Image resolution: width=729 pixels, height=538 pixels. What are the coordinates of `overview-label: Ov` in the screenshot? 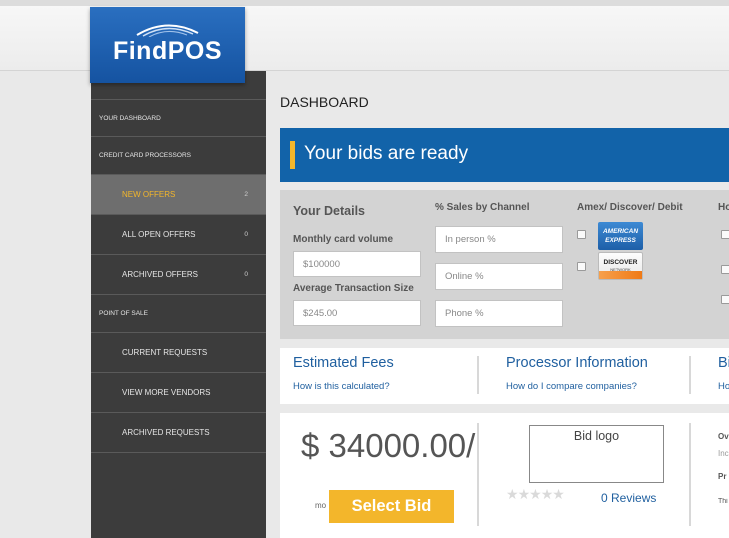 It's located at (723, 436).